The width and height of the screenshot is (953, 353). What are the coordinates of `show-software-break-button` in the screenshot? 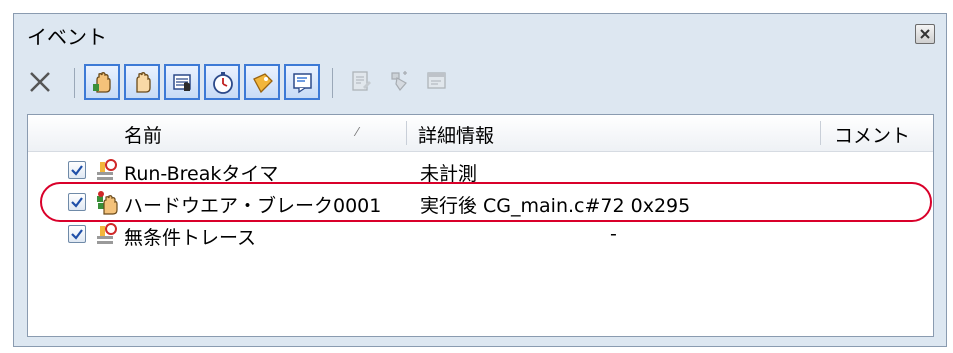 It's located at (142, 82).